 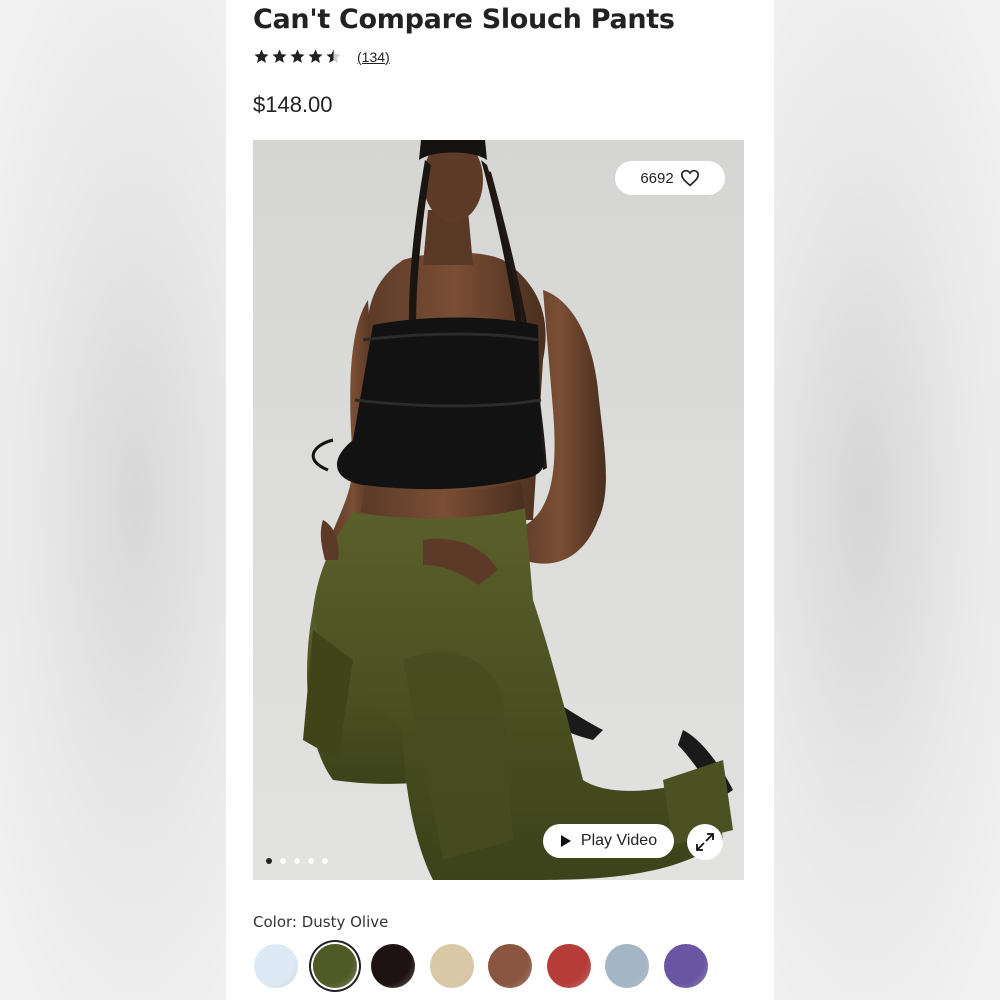 What do you see at coordinates (619, 840) in the screenshot?
I see `play-video-label: Play Video` at bounding box center [619, 840].